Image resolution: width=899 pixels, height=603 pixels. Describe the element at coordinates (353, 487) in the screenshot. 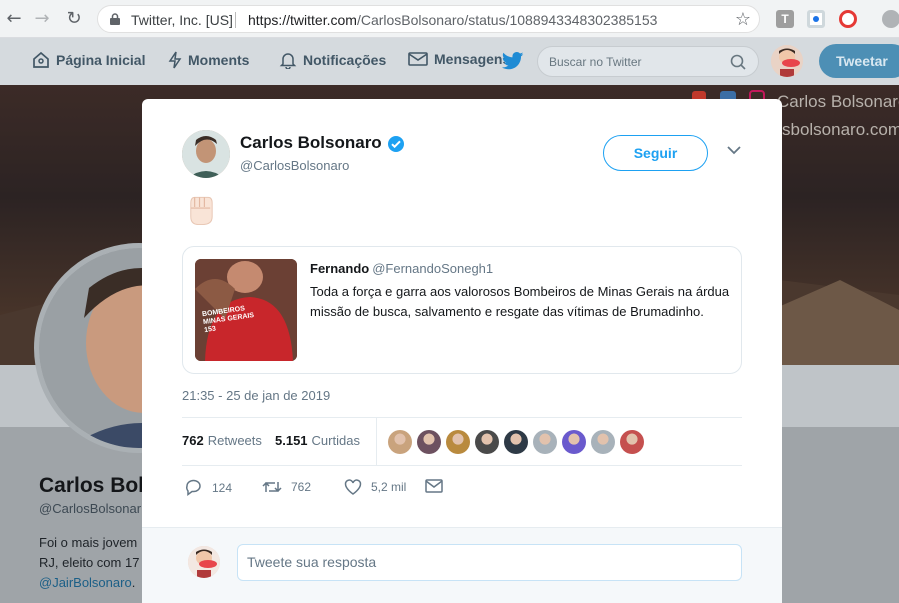

I see `heart-icon` at that location.